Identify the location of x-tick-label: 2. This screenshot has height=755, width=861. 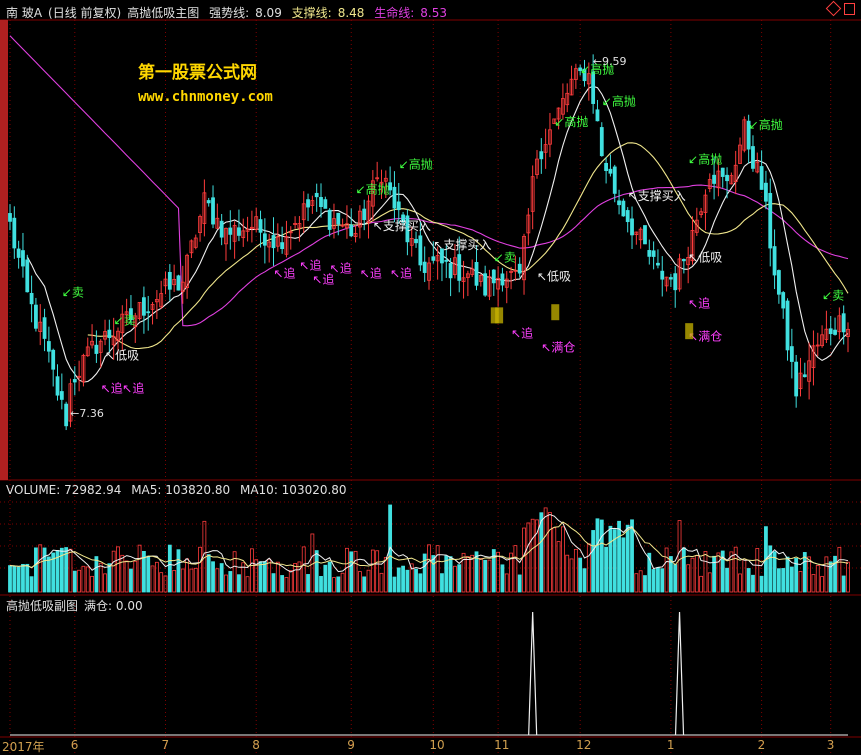
(761, 745).